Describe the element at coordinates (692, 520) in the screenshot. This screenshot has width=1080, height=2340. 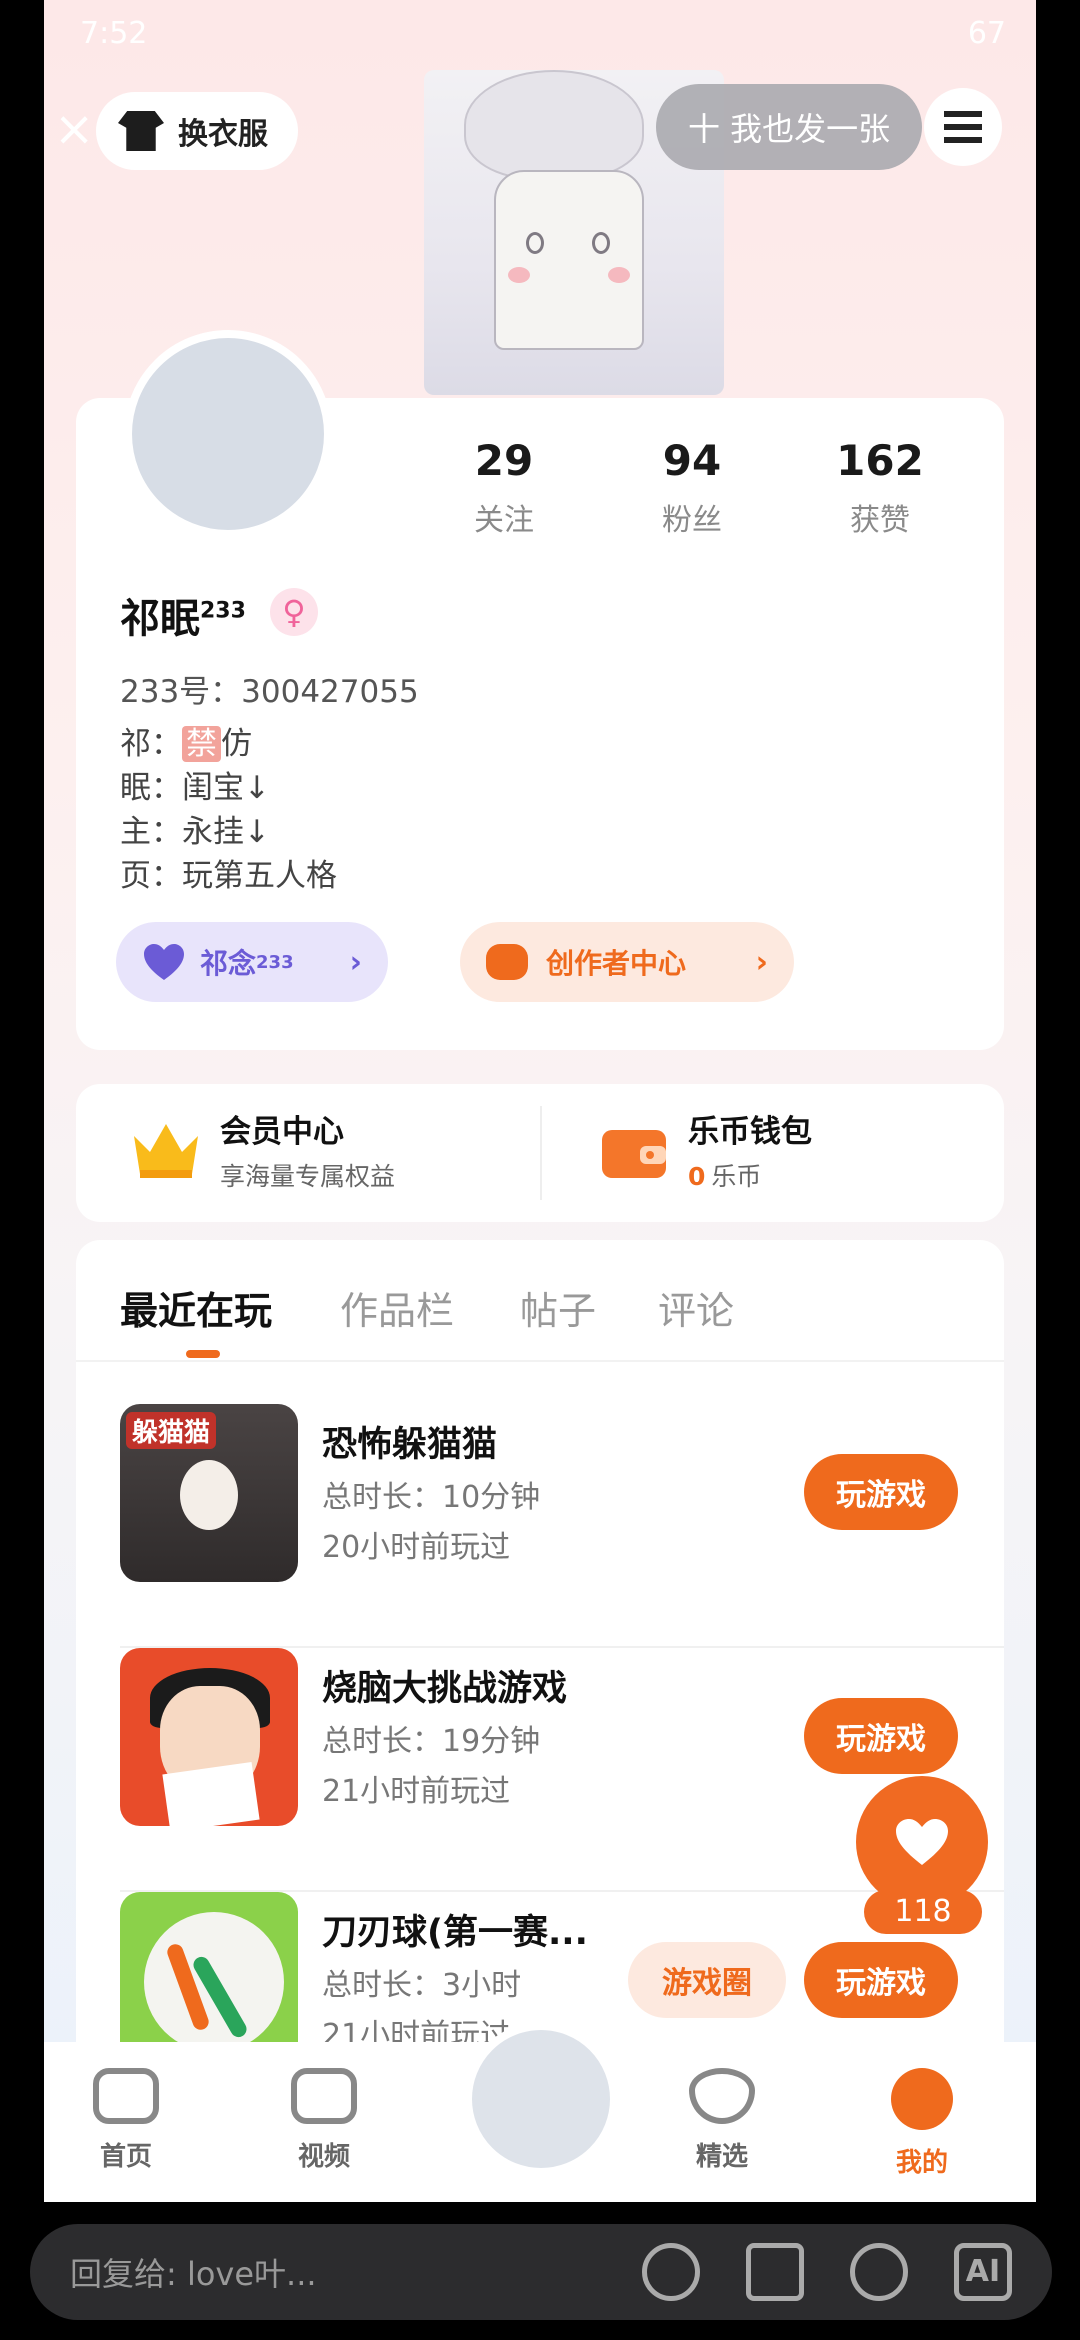
I see `stat-followers-label: 粉丝` at that location.